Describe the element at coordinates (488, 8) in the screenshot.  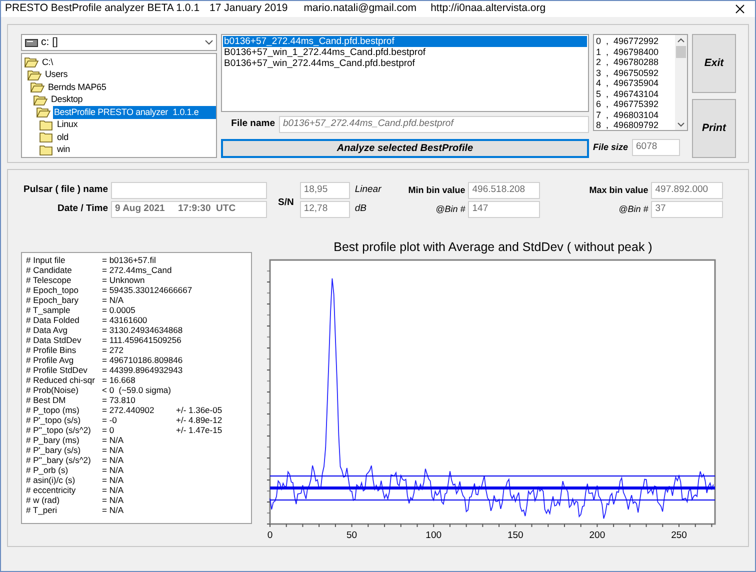
I see `window-title-url: http://i0naa.altervista.org` at that location.